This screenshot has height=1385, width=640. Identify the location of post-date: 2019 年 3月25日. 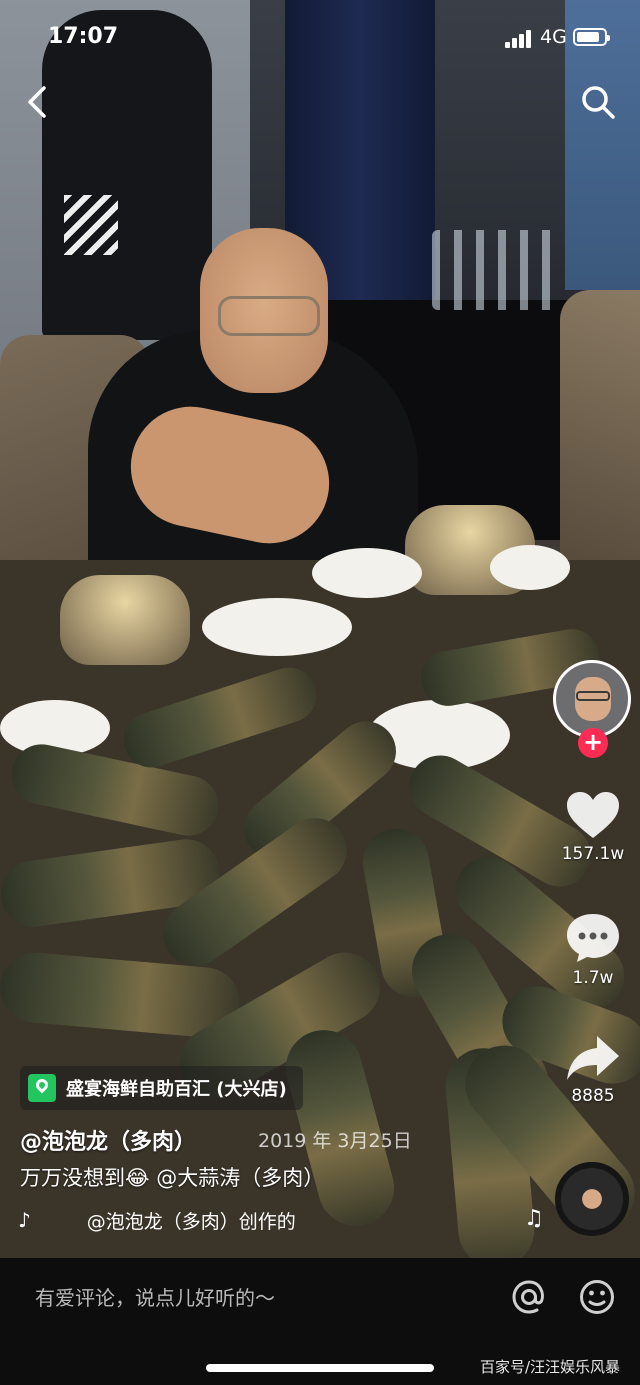
(335, 1141).